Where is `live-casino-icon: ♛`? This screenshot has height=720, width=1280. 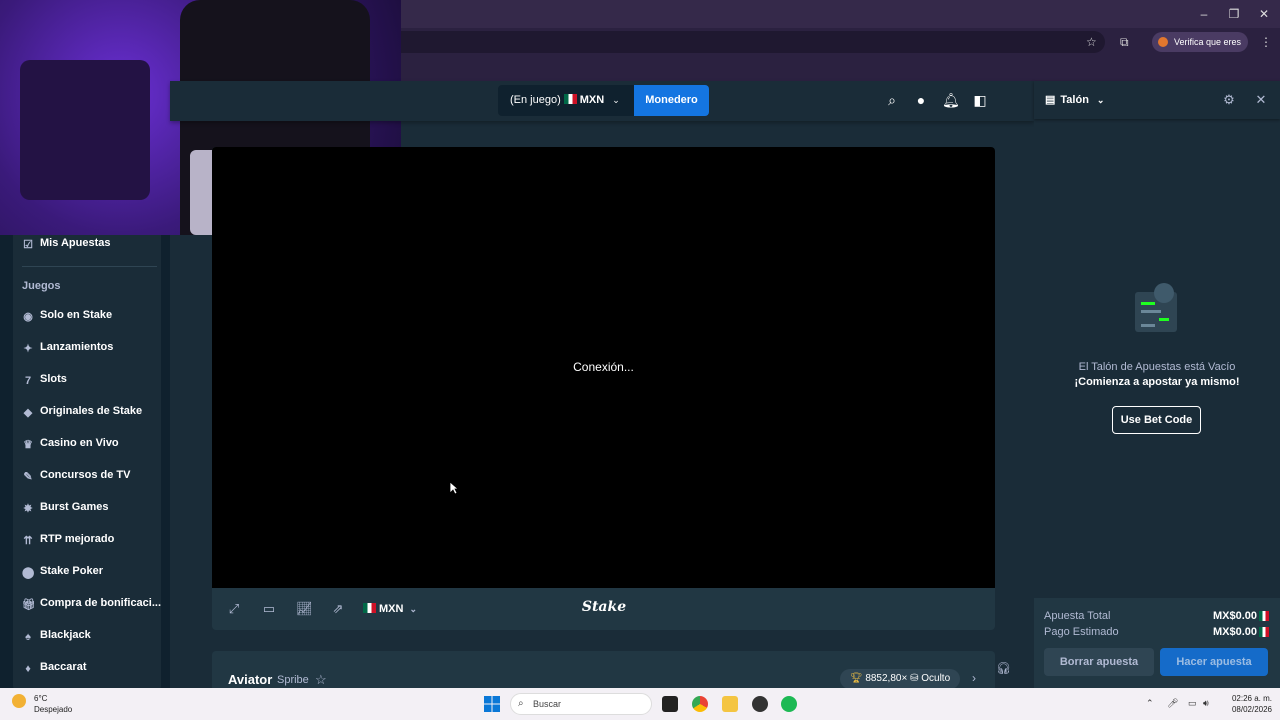 live-casino-icon: ♛ is located at coordinates (28, 445).